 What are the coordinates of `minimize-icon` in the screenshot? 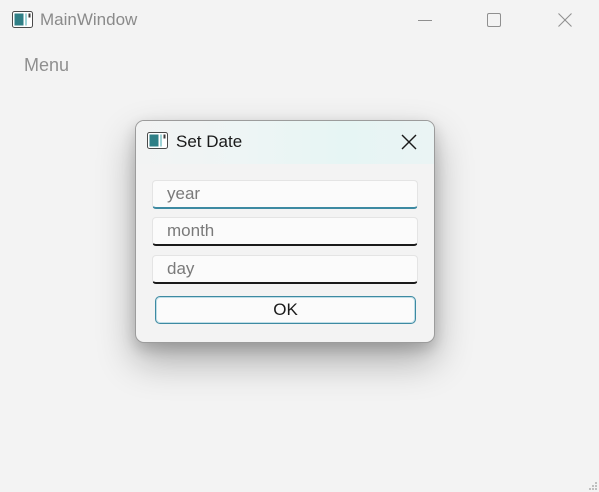 It's located at (425, 20).